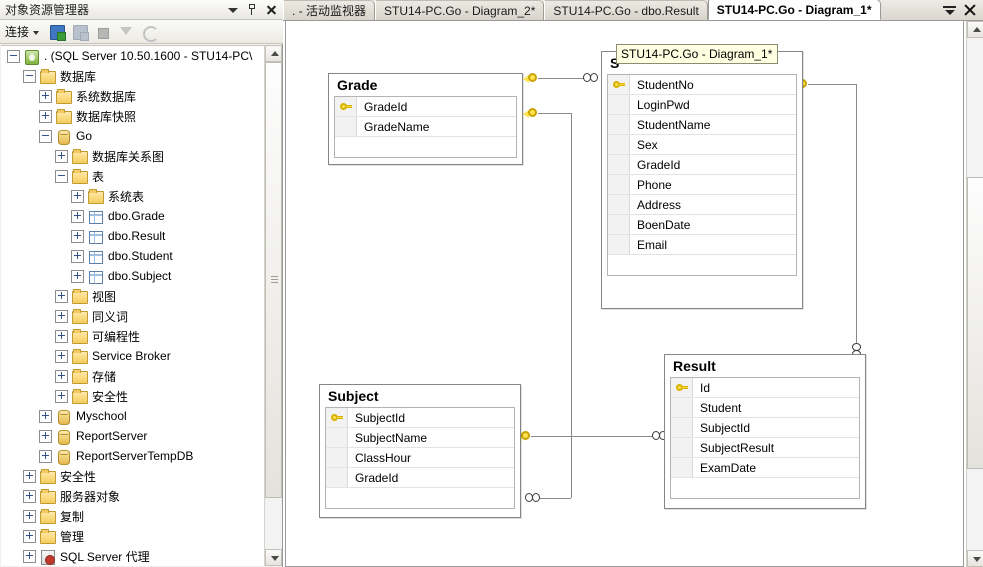 This screenshot has width=983, height=567. I want to click on diagram-column-row: StudentName, so click(702, 125).